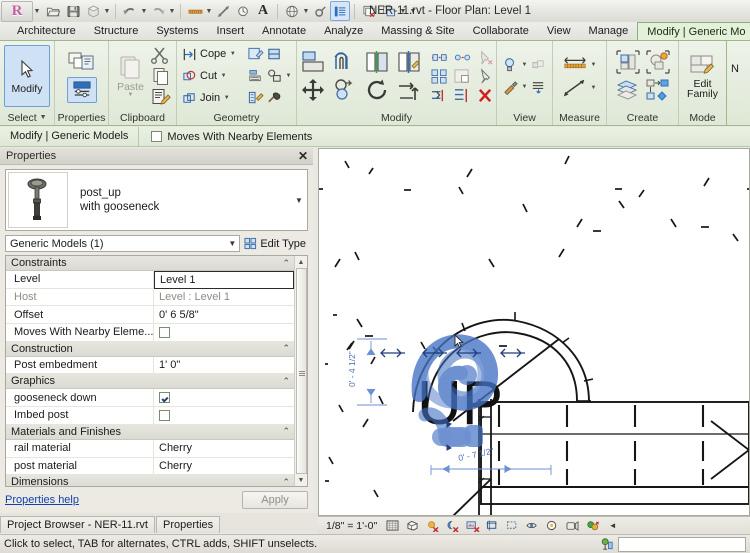 This screenshot has height=553, width=750. Describe the element at coordinates (37, 11) in the screenshot. I see `app-menu-chevron-icon: ▼` at that location.